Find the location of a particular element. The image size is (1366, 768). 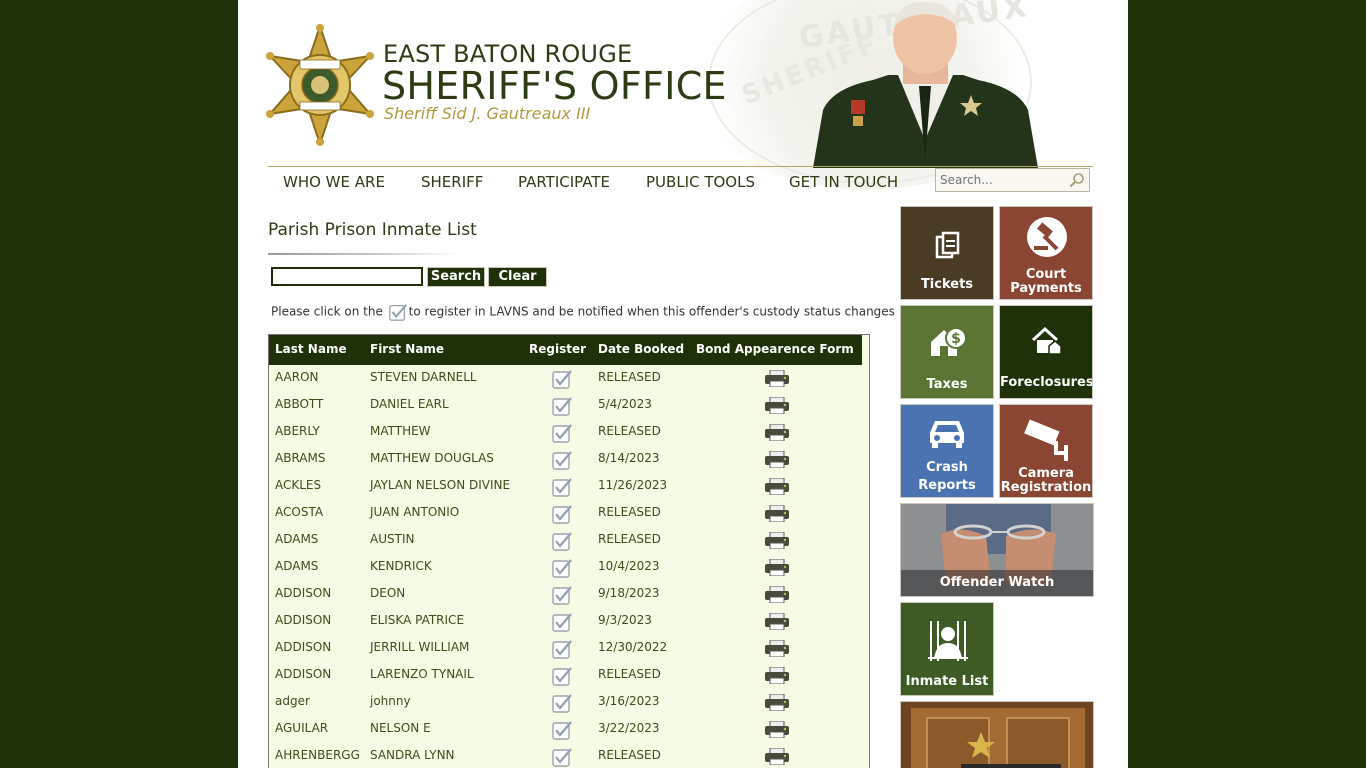

tile-taxes: $ Taxes is located at coordinates (947, 352).